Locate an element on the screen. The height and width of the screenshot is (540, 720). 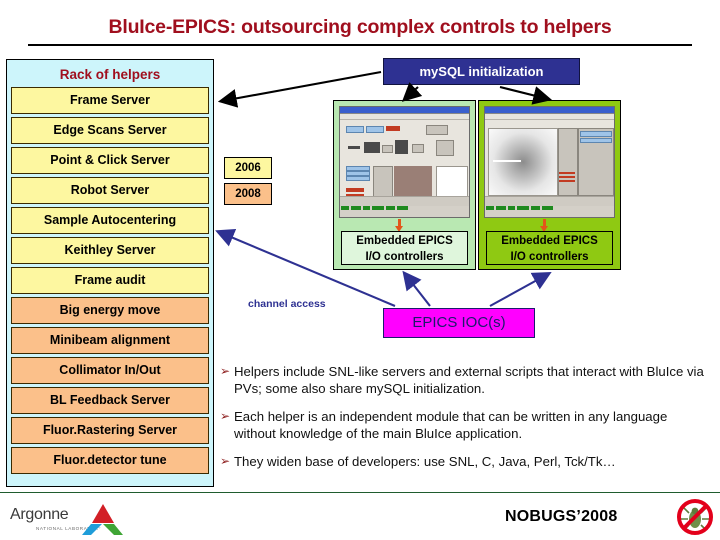
embedded-epics-box-right: Embedded EPICS I/O controllers is located at coordinates (549, 248).